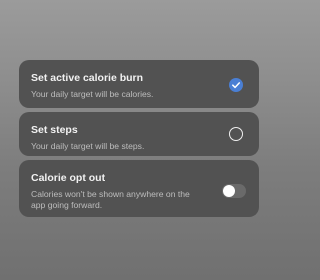 The height and width of the screenshot is (280, 320). What do you see at coordinates (236, 85) in the screenshot?
I see `checkmark-circle-icon` at bounding box center [236, 85].